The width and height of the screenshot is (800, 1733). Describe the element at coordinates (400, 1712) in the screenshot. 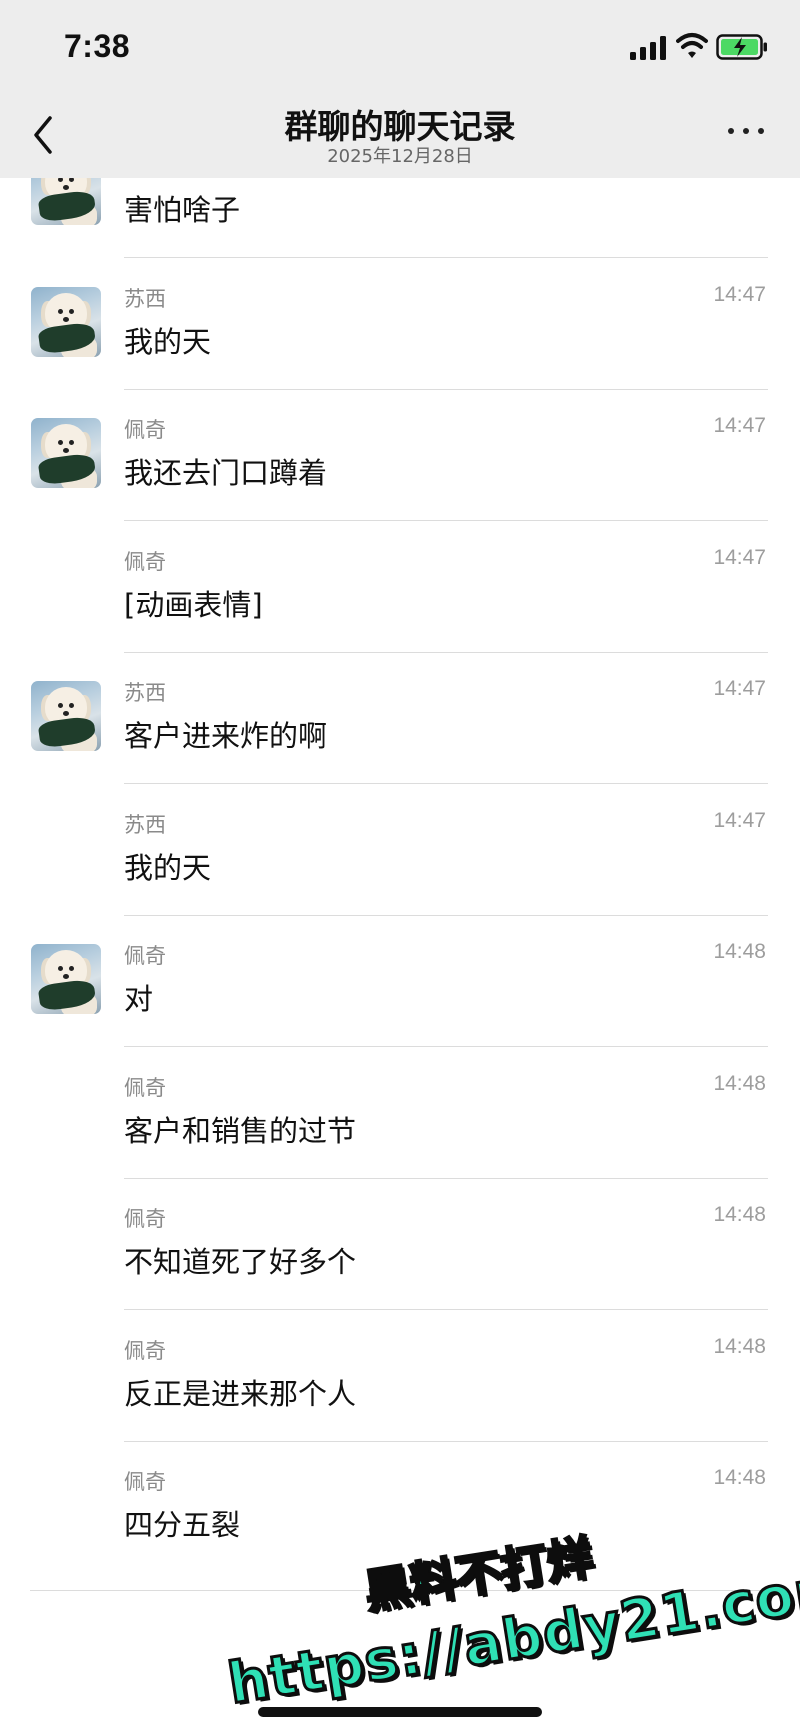

I see `home-indicator` at that location.